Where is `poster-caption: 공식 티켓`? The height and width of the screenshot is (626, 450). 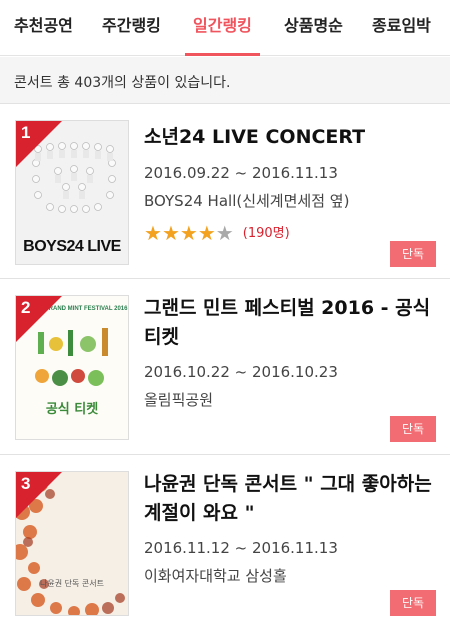
poster-caption: 공식 티켓 is located at coordinates (72, 409).